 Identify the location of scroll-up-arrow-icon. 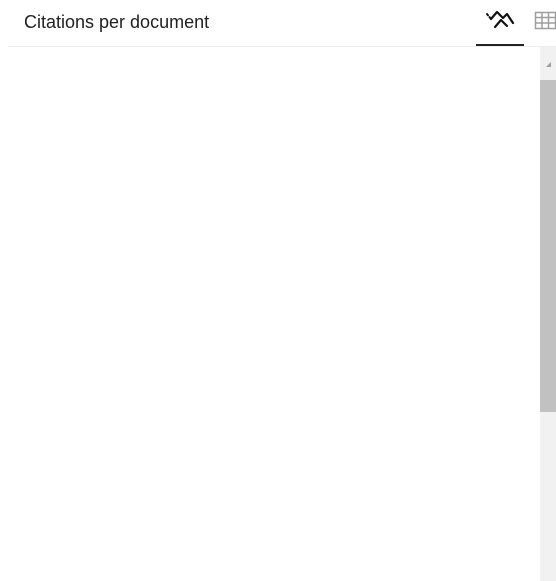
(548, 63).